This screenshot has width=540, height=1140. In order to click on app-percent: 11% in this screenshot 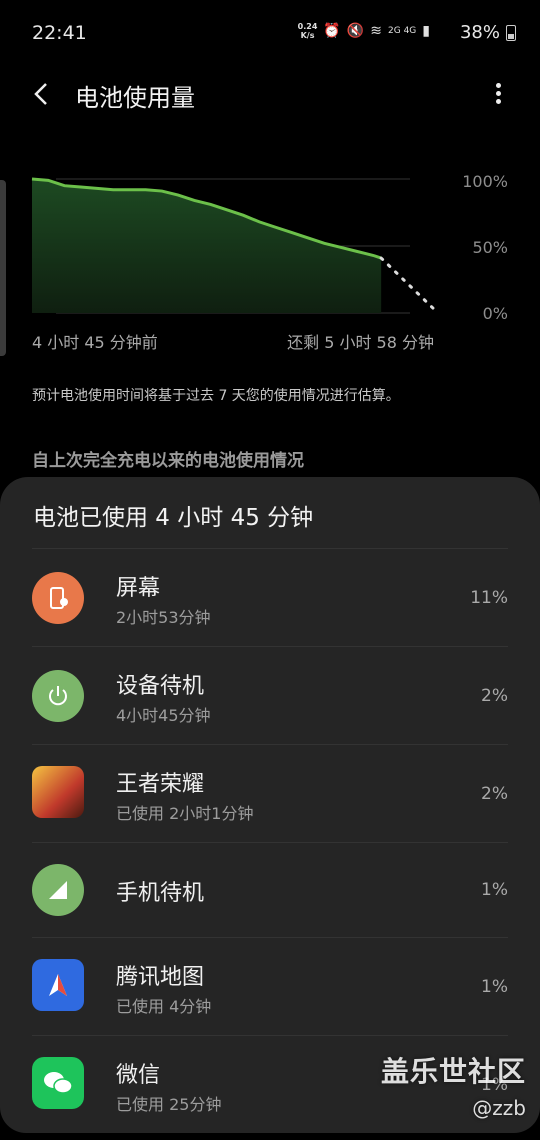, I will do `click(489, 598)`.